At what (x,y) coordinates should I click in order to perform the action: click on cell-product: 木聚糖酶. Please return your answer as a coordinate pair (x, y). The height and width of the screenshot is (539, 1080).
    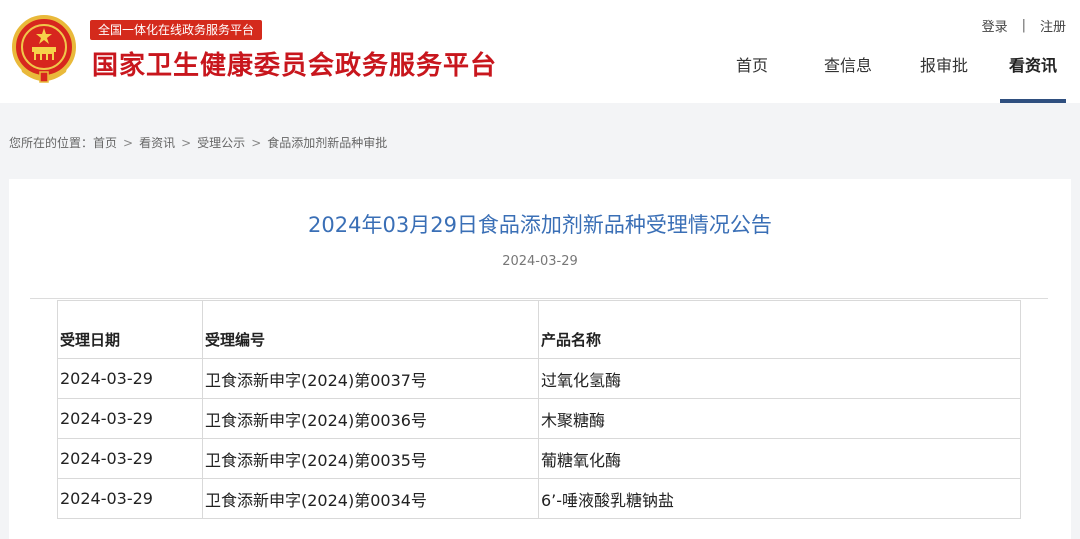
    Looking at the image, I should click on (779, 418).